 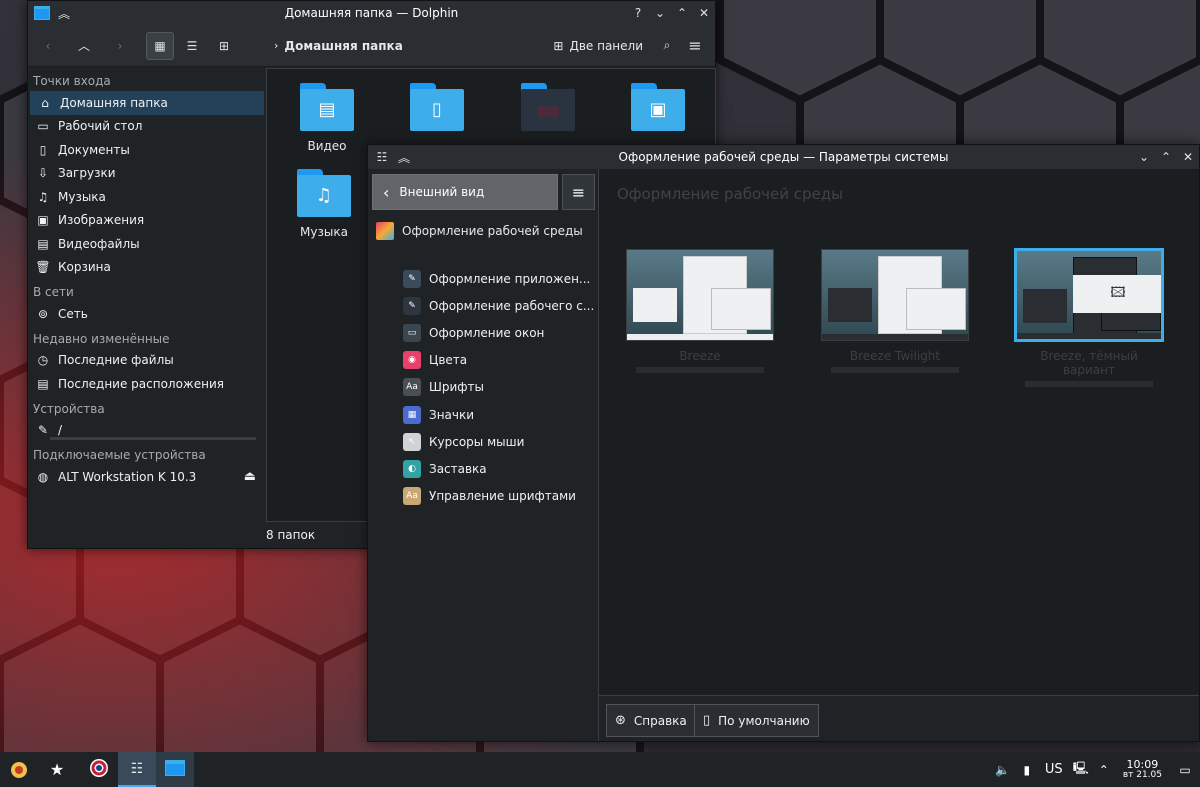 I want to click on settings-app-icon: ☷, so click(x=382, y=157).